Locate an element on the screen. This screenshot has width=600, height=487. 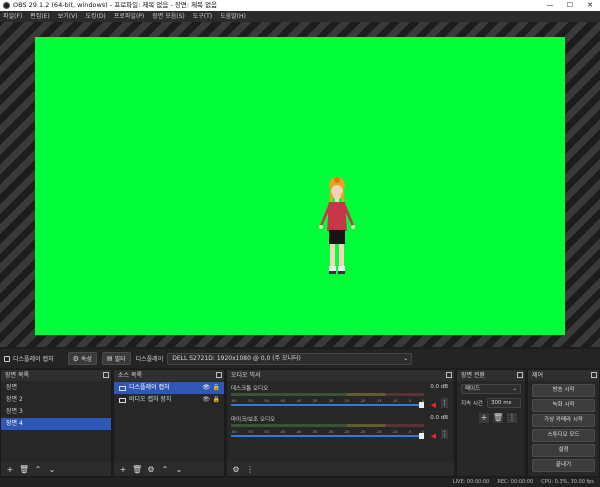
transitions-dock-title: 장면 전환 is located at coordinates (473, 375).